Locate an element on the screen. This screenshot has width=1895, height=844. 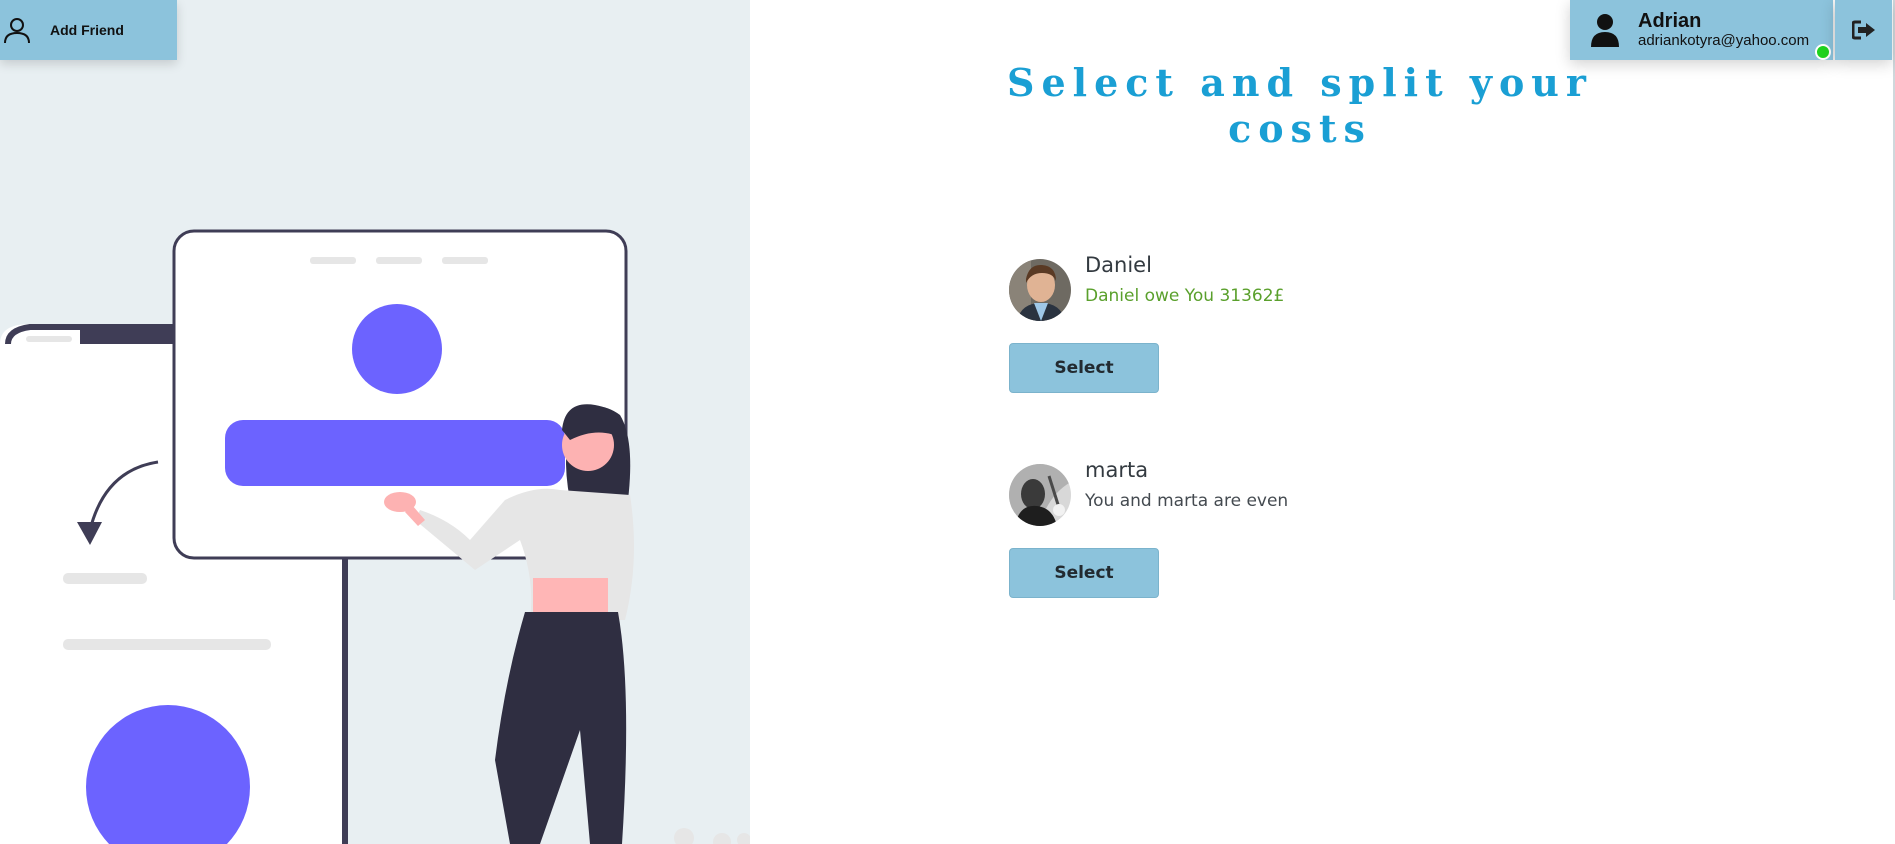
friend-item: marta You and marta are even Select is located at coordinates (1259, 526).